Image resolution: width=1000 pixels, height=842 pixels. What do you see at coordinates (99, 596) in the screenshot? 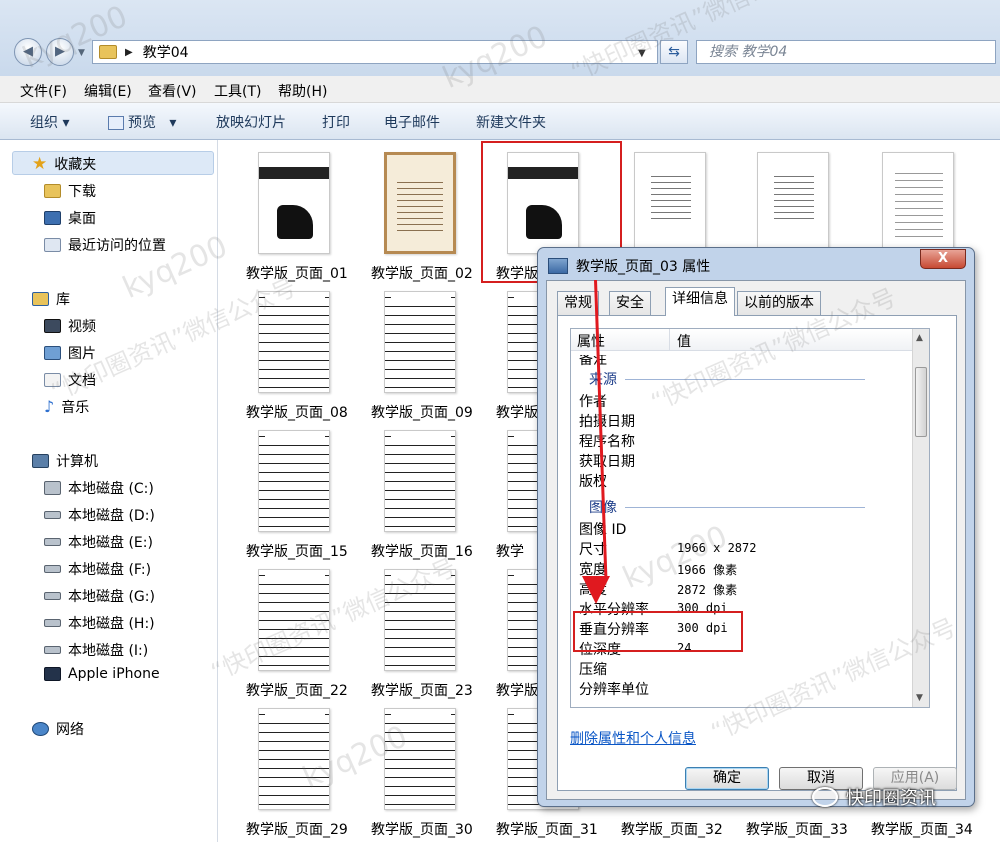
I see `nav-drive-g: 本地磁盘 (G:)` at bounding box center [99, 596].